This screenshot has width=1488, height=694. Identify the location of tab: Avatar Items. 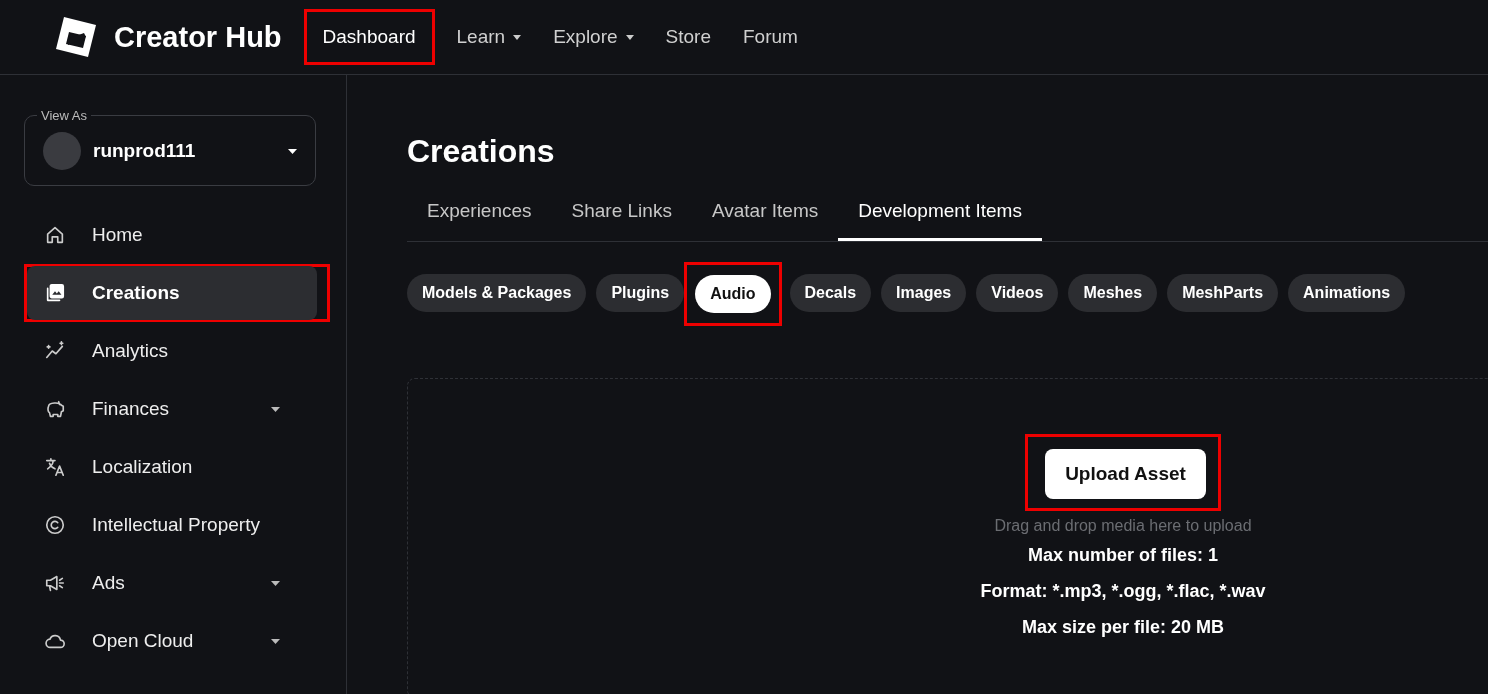
(765, 216).